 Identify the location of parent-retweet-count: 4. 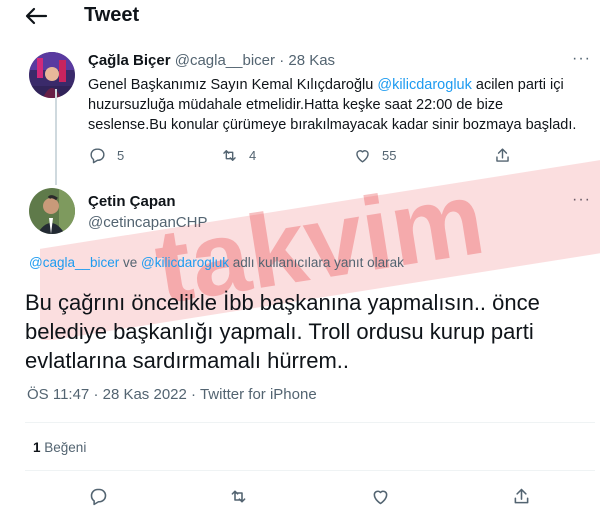
(253, 155).